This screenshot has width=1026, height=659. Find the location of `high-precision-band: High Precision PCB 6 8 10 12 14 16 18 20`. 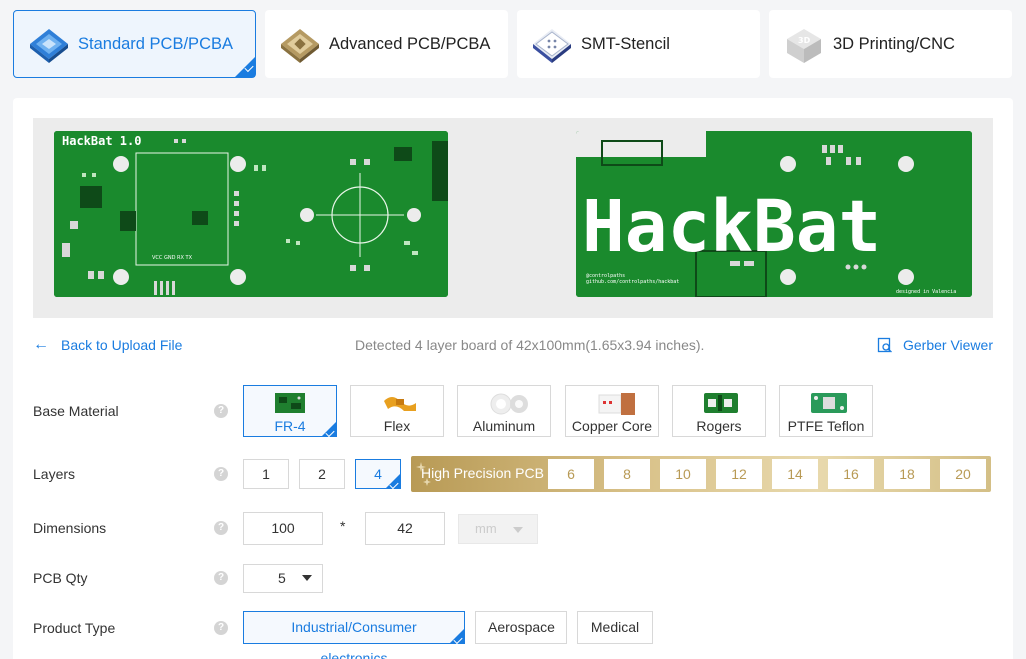

high-precision-band: High Precision PCB 6 8 10 12 14 16 18 20 is located at coordinates (701, 474).